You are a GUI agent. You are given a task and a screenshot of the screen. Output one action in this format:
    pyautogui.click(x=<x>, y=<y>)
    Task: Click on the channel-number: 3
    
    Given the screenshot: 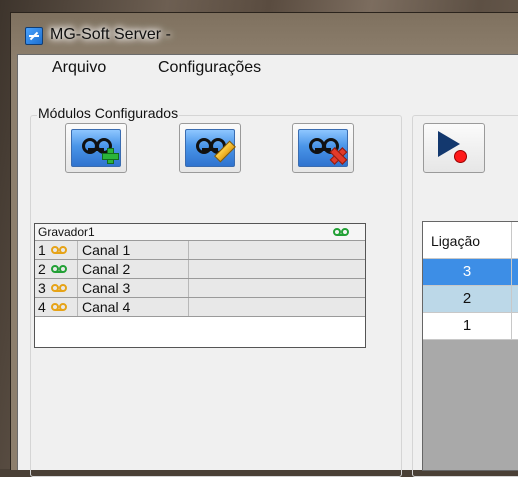 What is the action you would take?
    pyautogui.click(x=42, y=288)
    